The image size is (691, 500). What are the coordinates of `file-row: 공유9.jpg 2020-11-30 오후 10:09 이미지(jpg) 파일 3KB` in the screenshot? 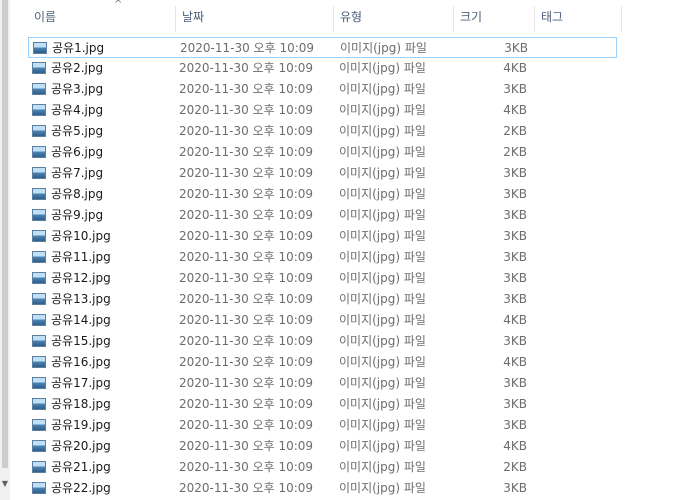 It's located at (322, 215).